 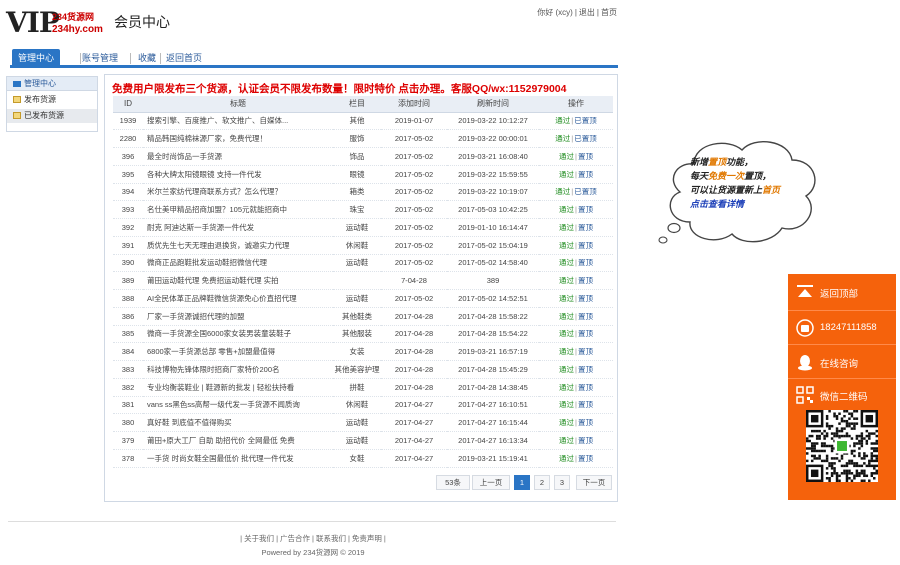 I want to click on back-to-top-button: 返回顶部, so click(x=842, y=292).